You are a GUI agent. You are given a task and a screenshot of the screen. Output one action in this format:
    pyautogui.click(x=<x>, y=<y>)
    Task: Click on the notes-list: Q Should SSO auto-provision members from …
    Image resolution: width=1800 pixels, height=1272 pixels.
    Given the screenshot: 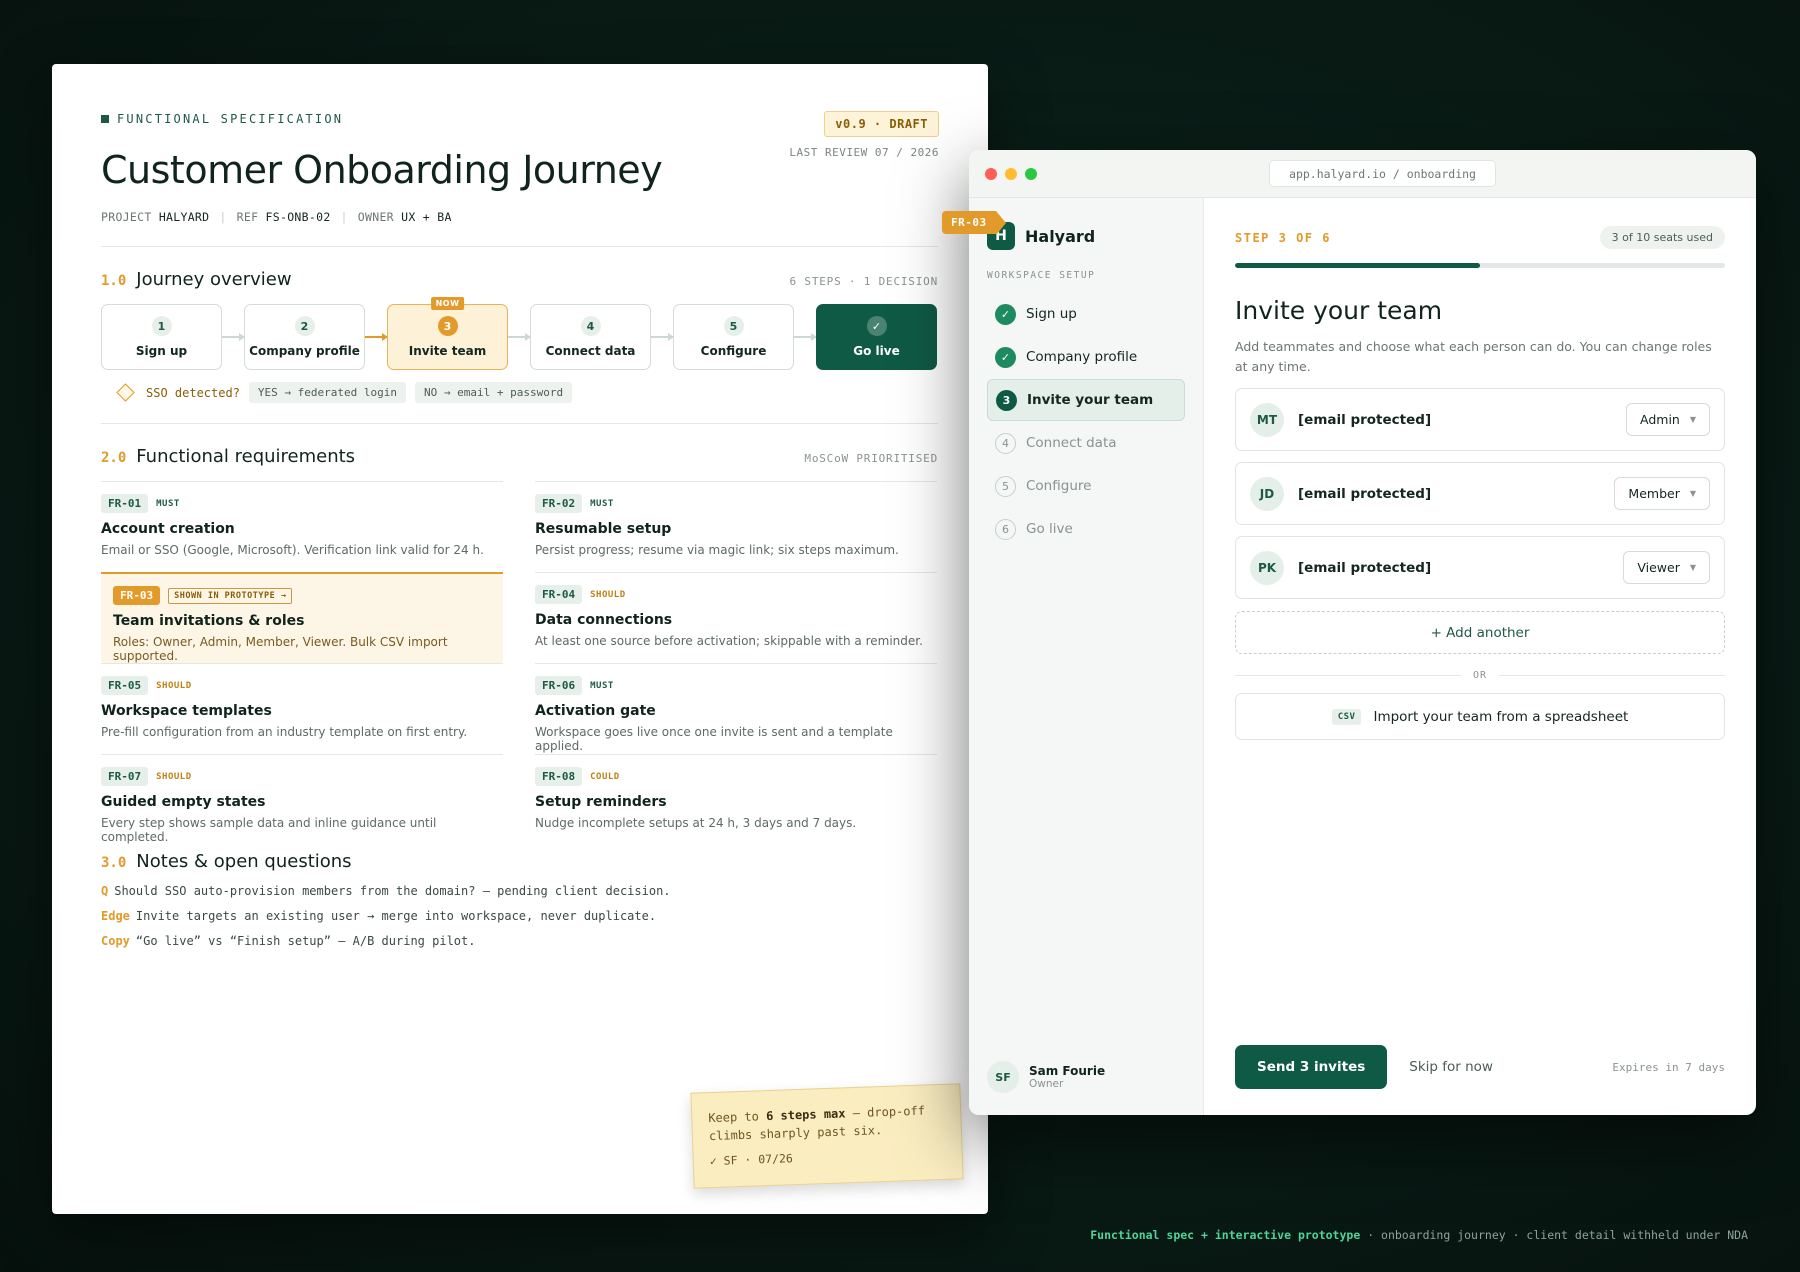 What is the action you would take?
    pyautogui.click(x=519, y=916)
    